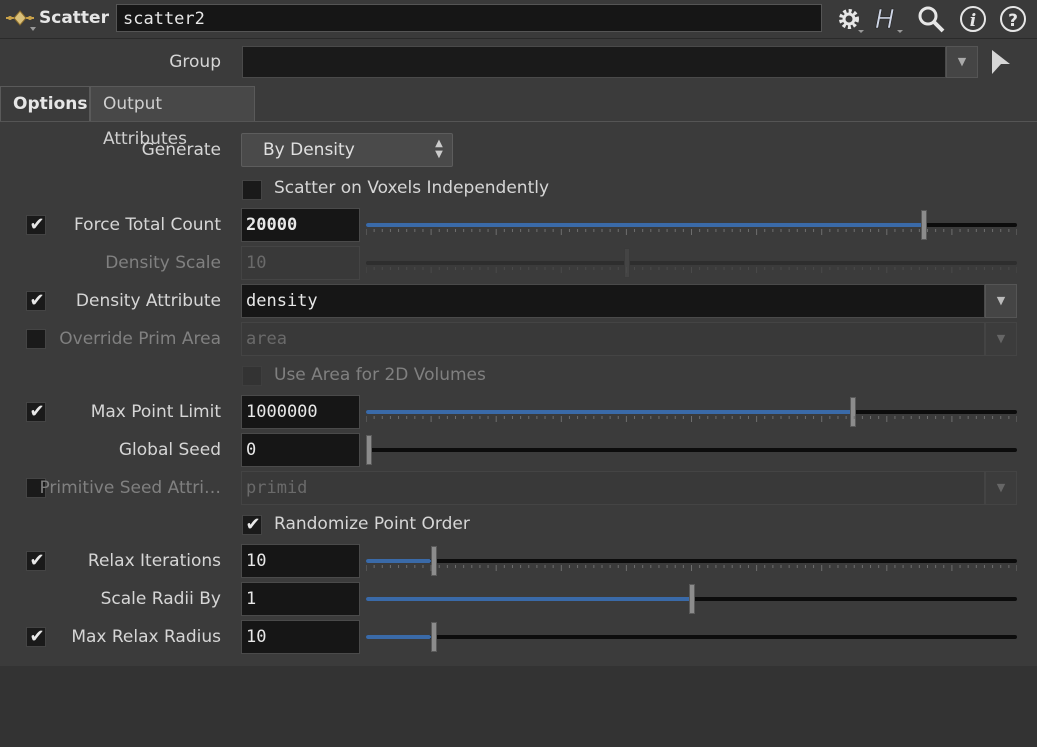 Image resolution: width=1037 pixels, height=747 pixels. What do you see at coordinates (300, 225) in the screenshot?
I see `force-total-count-input: 20000` at bounding box center [300, 225].